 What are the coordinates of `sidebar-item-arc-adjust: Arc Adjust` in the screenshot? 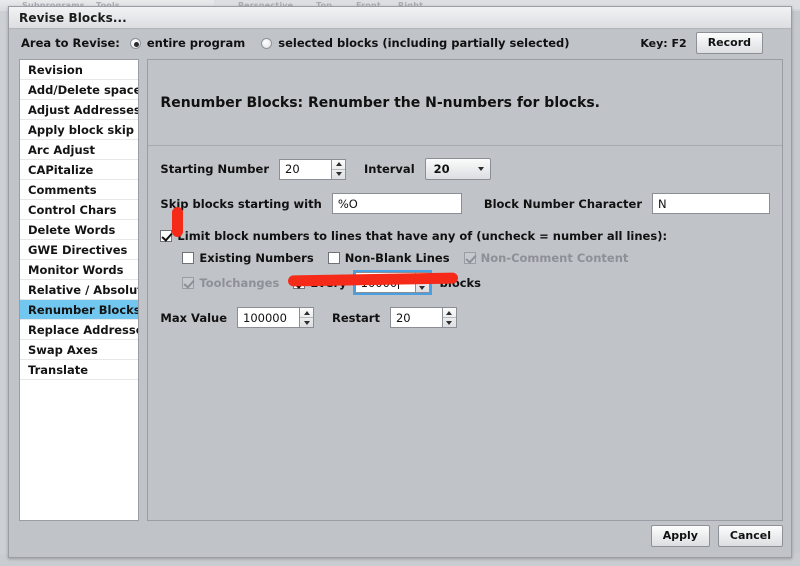 It's located at (79, 150).